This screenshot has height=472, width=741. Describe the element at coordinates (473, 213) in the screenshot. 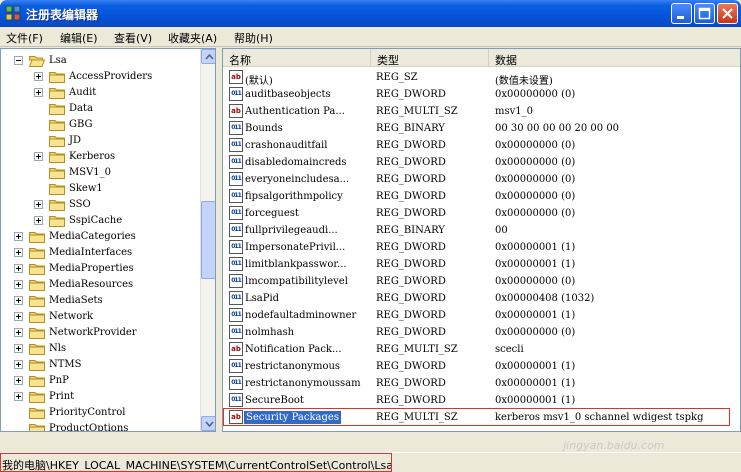

I see `value-row: 011 forceguest REG_DWORD 0x00000000 (0)` at that location.